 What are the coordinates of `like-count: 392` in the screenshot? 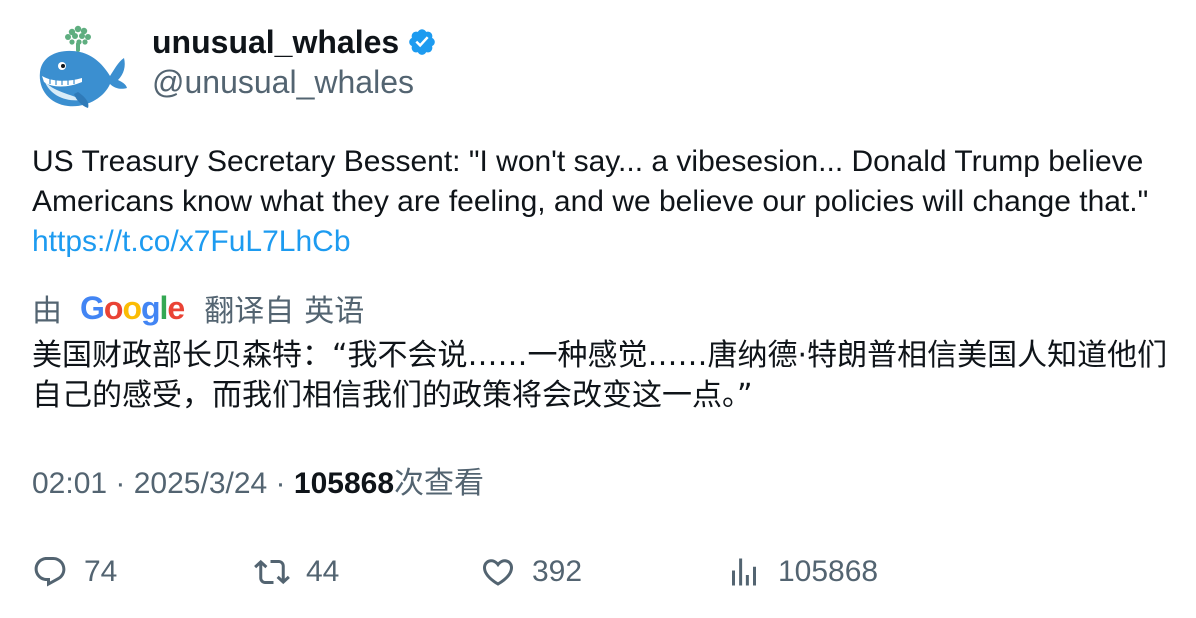 It's located at (557, 571).